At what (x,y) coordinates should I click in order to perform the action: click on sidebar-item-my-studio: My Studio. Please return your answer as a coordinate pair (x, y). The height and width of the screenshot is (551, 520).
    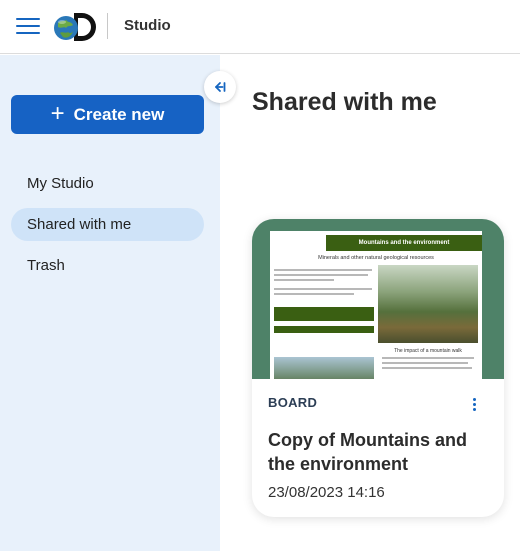
    Looking at the image, I should click on (107, 183).